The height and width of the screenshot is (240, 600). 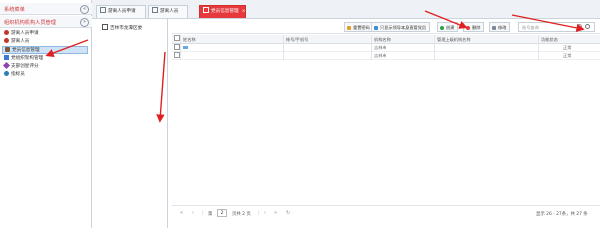 I want to click on globe-icon, so click(x=6, y=73).